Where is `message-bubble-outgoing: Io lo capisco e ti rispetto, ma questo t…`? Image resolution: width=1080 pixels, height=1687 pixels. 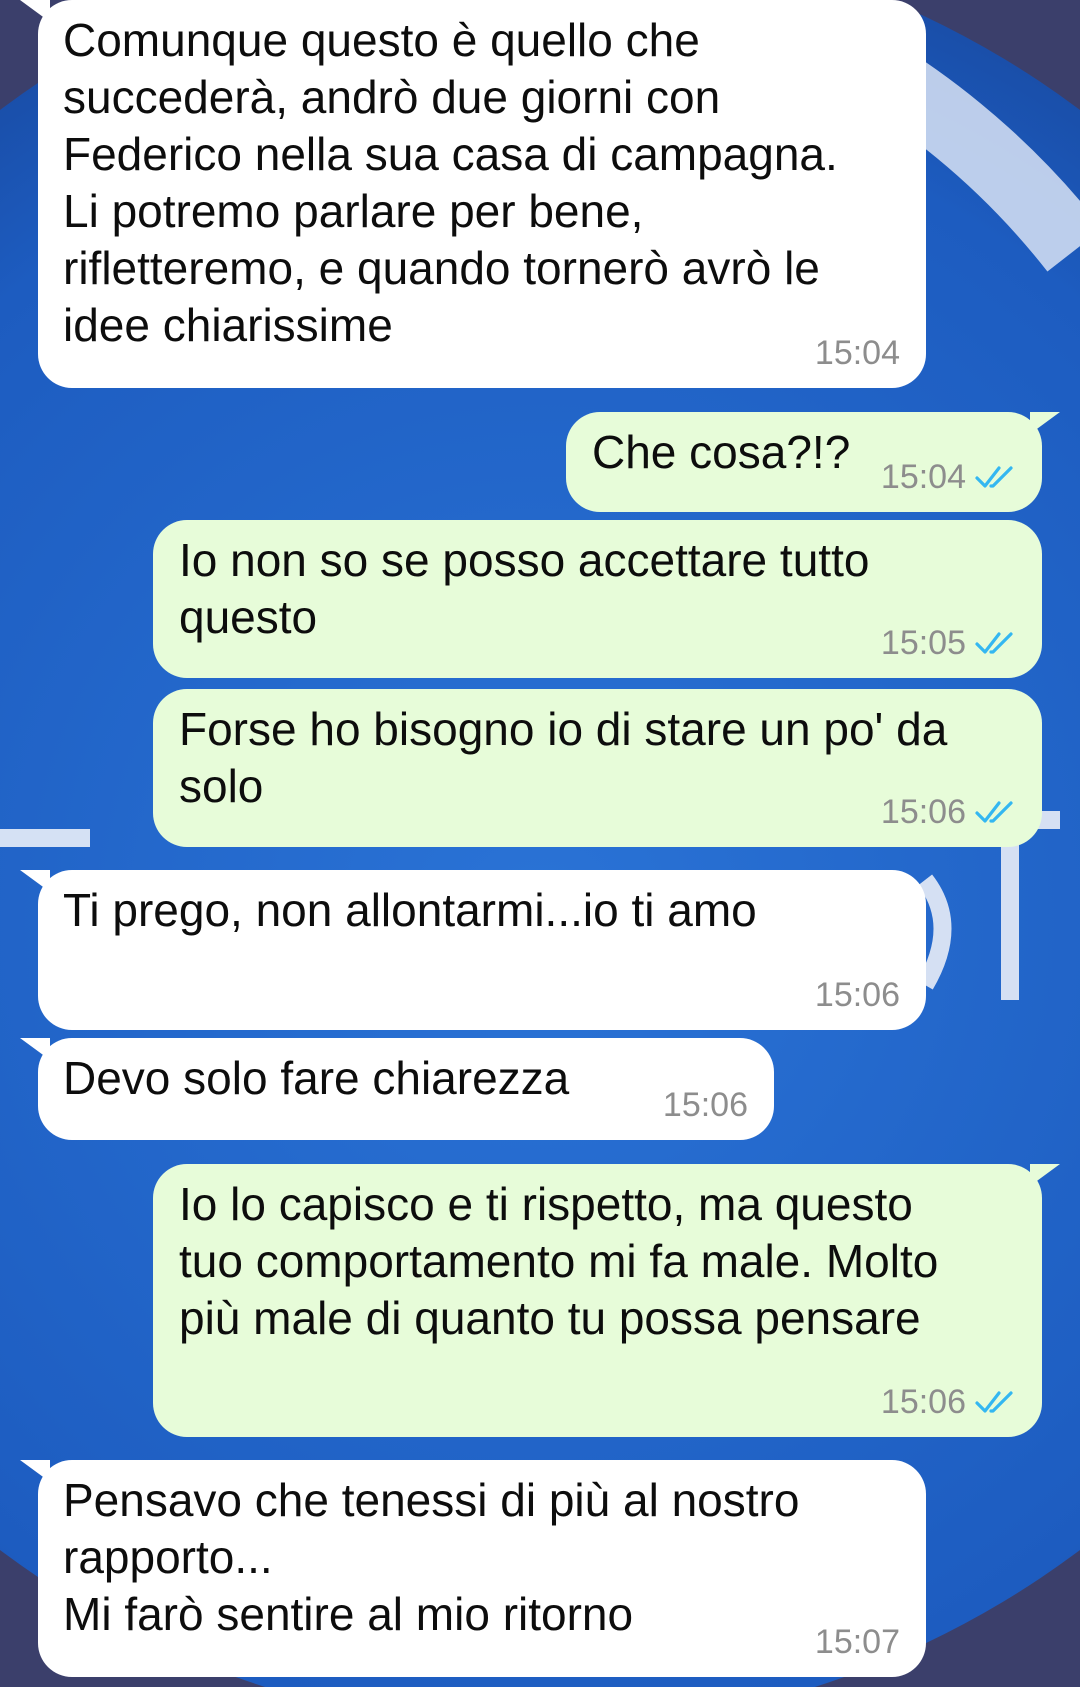
message-bubble-outgoing: Io lo capisco e ti rispetto, ma questo t… is located at coordinates (606, 1300).